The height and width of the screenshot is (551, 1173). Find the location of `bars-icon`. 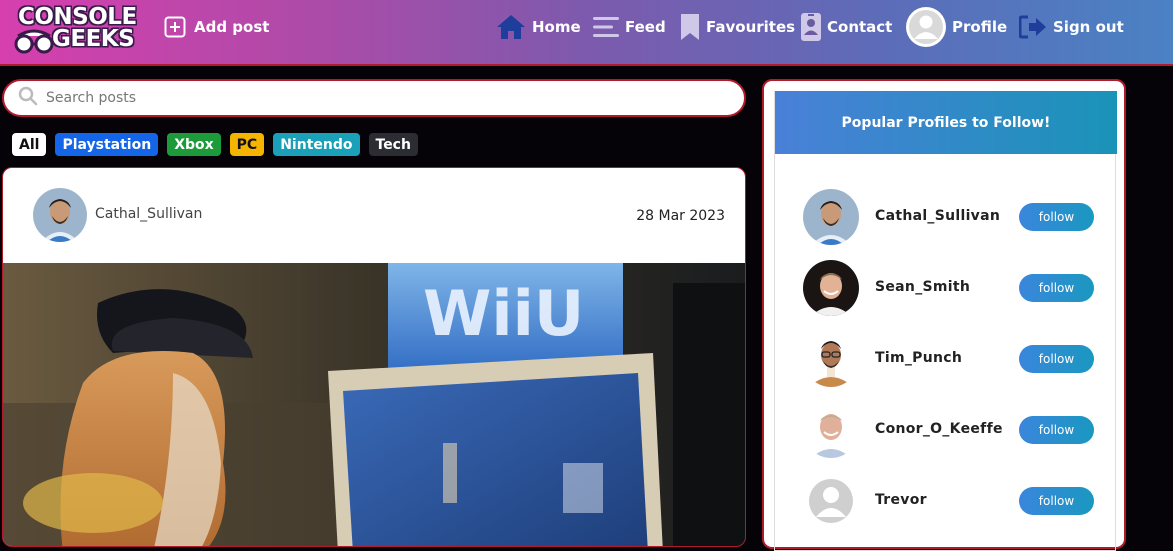

bars-icon is located at coordinates (606, 27).